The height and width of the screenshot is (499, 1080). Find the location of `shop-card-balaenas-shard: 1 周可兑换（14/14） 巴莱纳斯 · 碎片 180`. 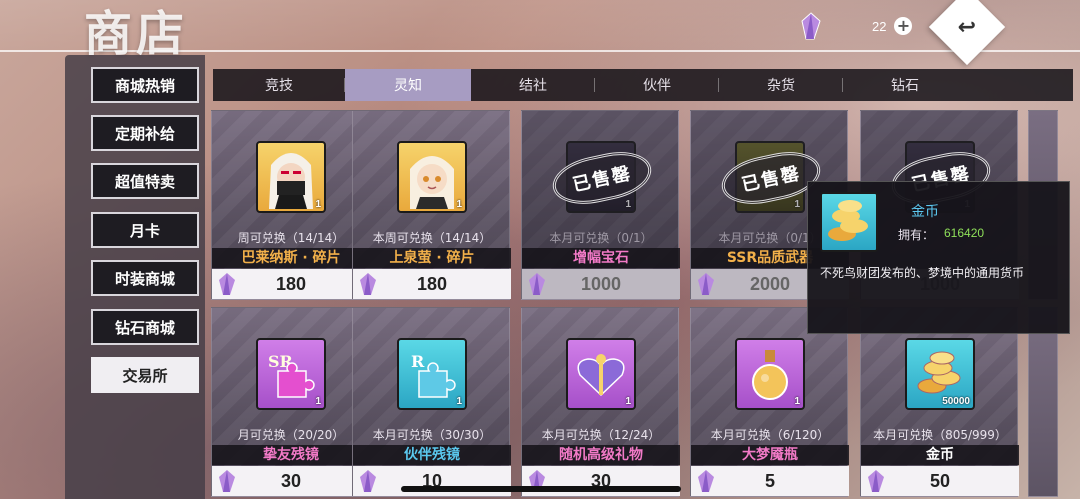

shop-card-balaenas-shard: 1 周可兑换（14/14） 巴莱纳斯 · 碎片 180 is located at coordinates (290, 205).